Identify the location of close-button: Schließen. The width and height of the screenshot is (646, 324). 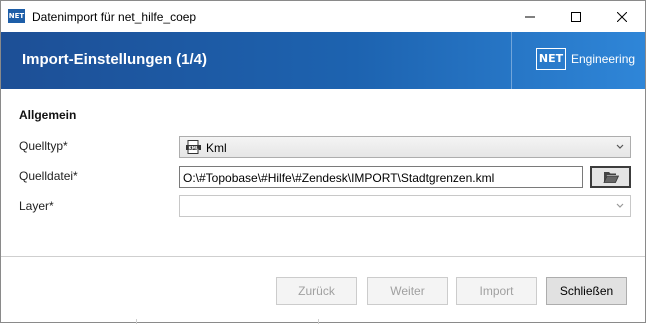
(586, 291).